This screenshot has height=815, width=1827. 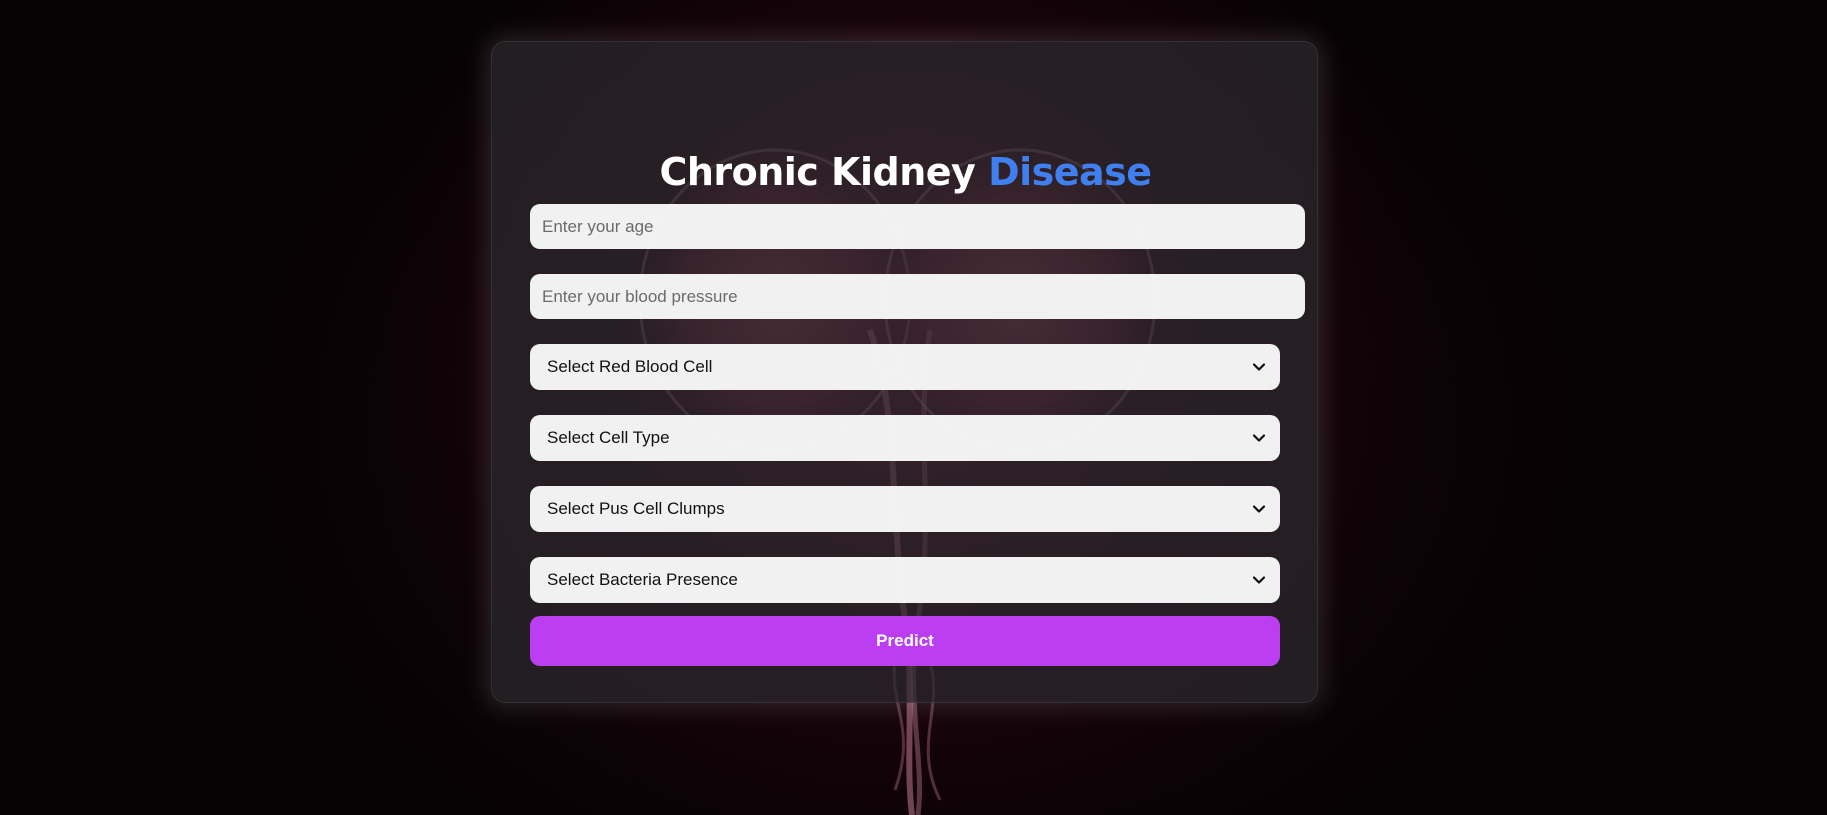 I want to click on title-accent: Disease, so click(x=1070, y=172).